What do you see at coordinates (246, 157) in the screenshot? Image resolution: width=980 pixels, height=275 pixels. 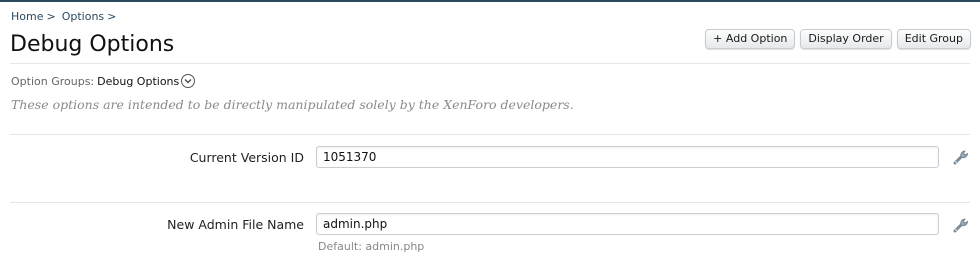 I see `current-version-id-label: Current Version ID` at bounding box center [246, 157].